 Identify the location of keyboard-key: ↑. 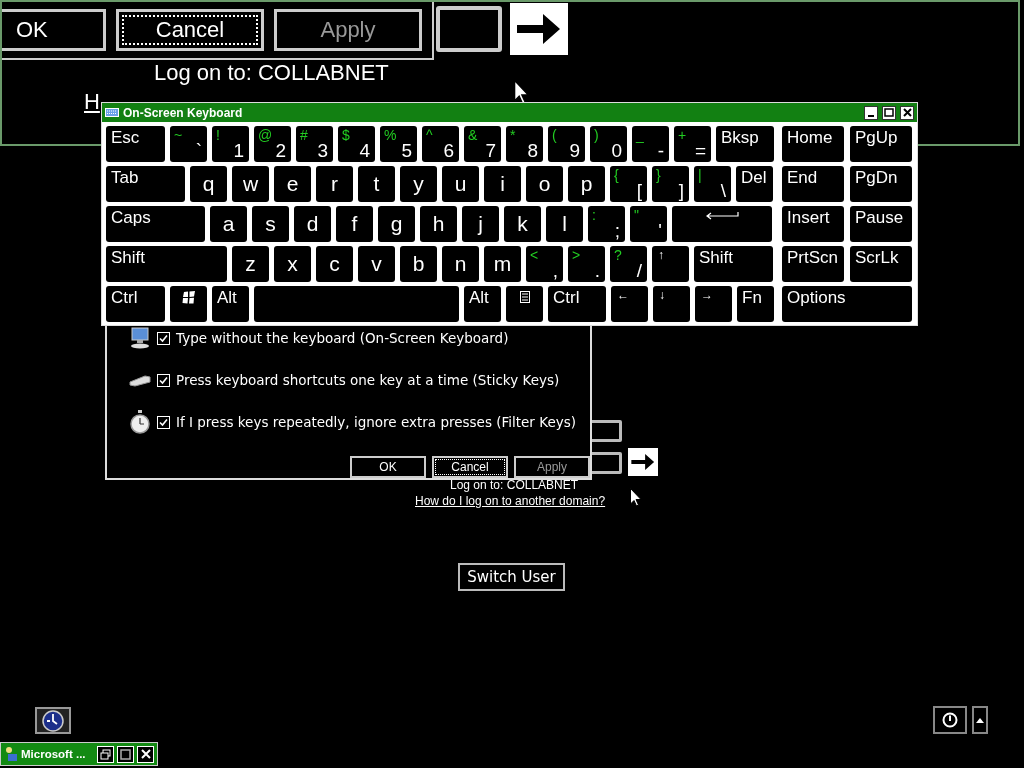
(670, 264).